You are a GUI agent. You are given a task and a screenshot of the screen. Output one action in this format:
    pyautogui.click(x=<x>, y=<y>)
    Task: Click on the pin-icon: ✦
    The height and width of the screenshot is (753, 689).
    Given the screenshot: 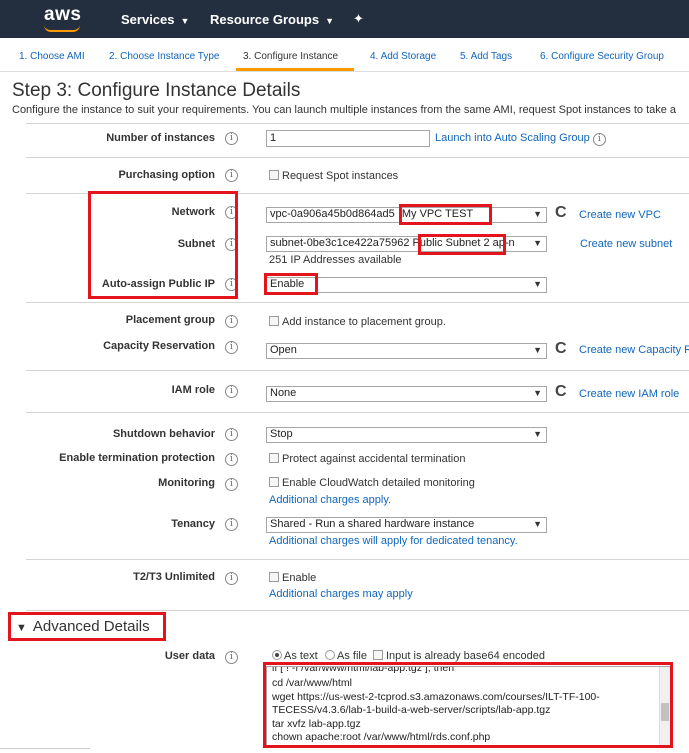 What is the action you would take?
    pyautogui.click(x=358, y=19)
    